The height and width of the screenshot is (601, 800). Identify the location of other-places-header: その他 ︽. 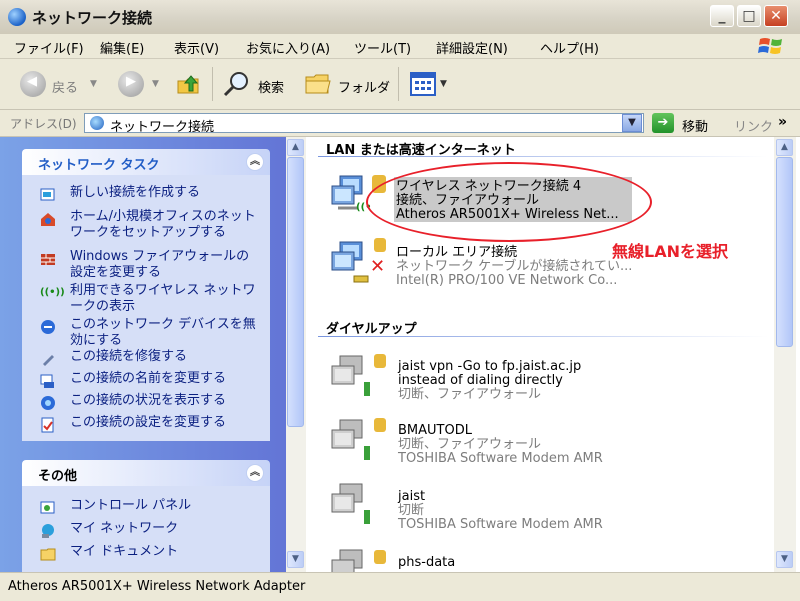
(146, 473).